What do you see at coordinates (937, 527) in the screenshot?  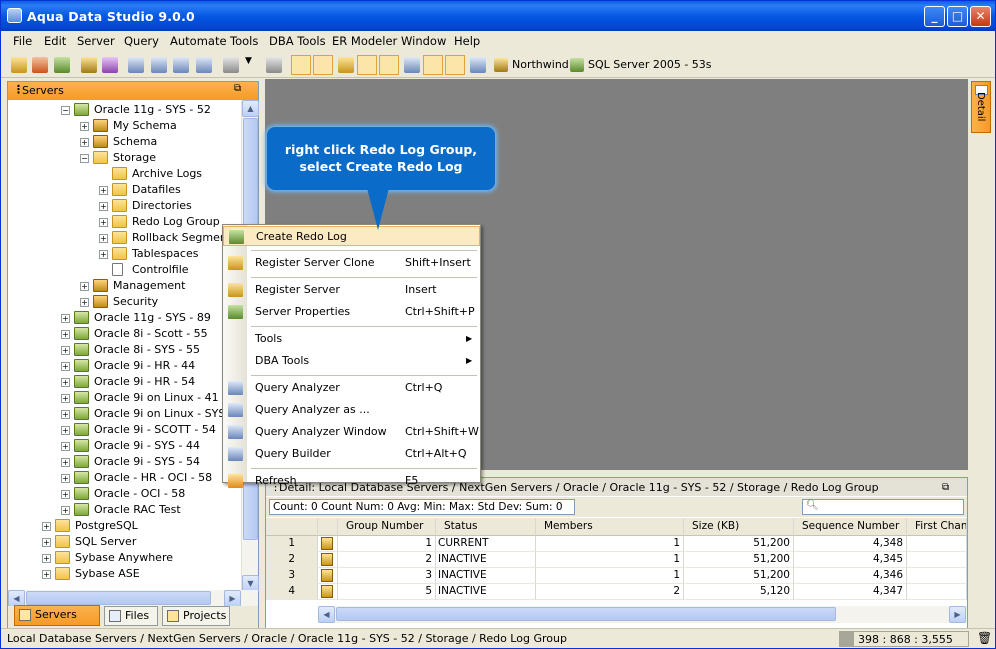 I see `column-header: First Chan` at bounding box center [937, 527].